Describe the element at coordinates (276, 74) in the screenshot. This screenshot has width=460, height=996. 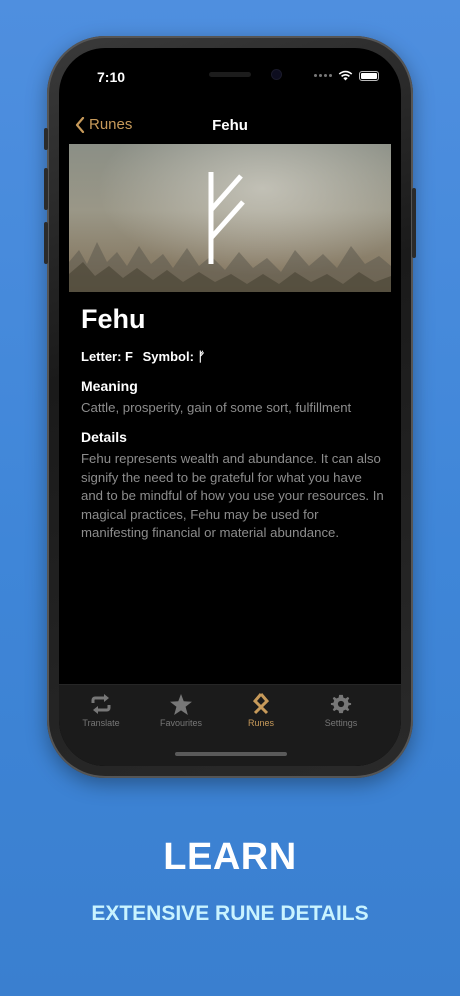
I see `front-camera` at that location.